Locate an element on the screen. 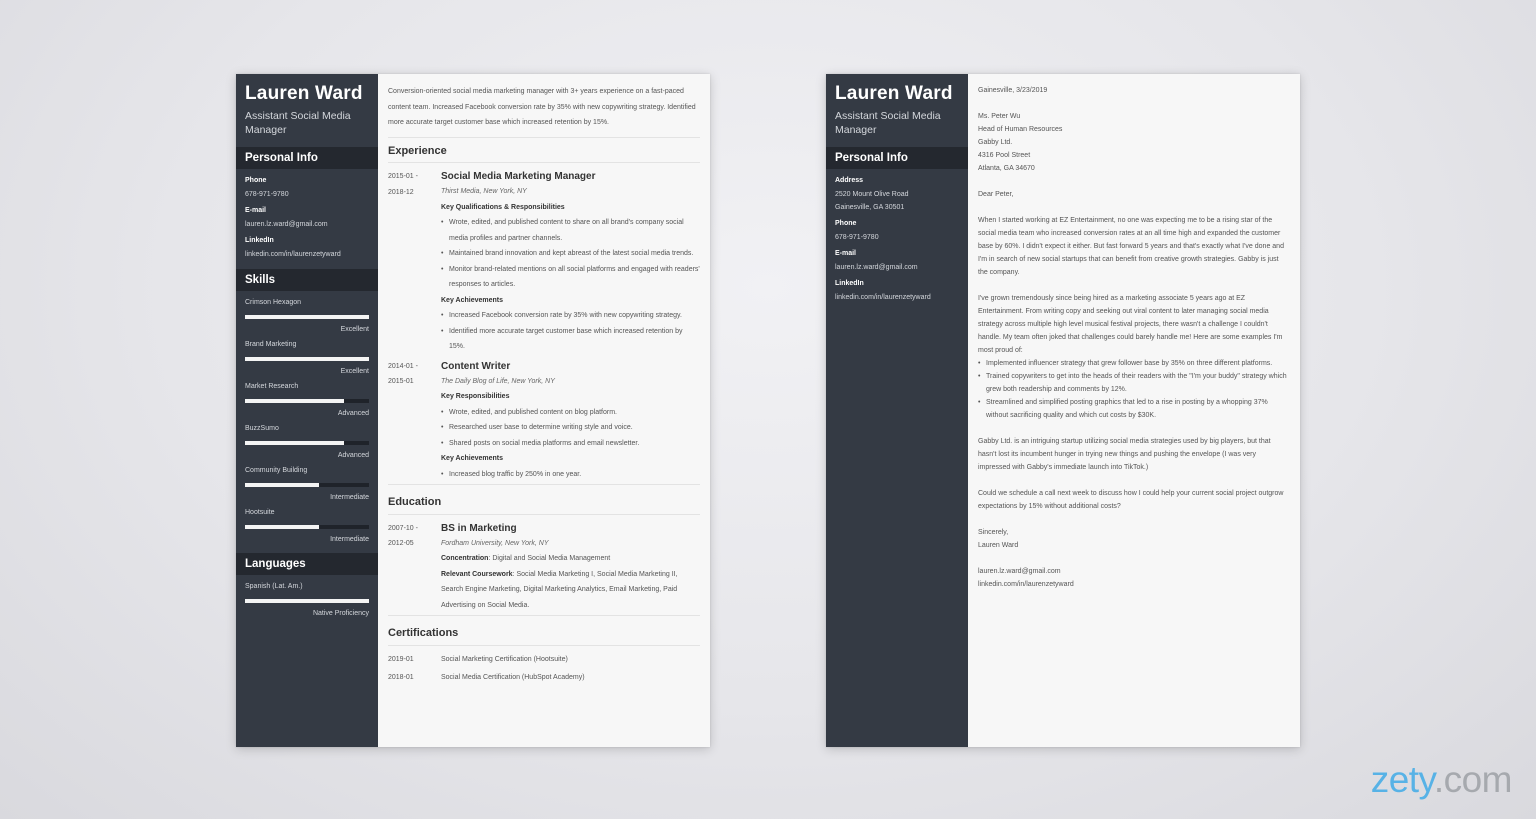  coursework-label: Relevant Coursework is located at coordinates (477, 574).